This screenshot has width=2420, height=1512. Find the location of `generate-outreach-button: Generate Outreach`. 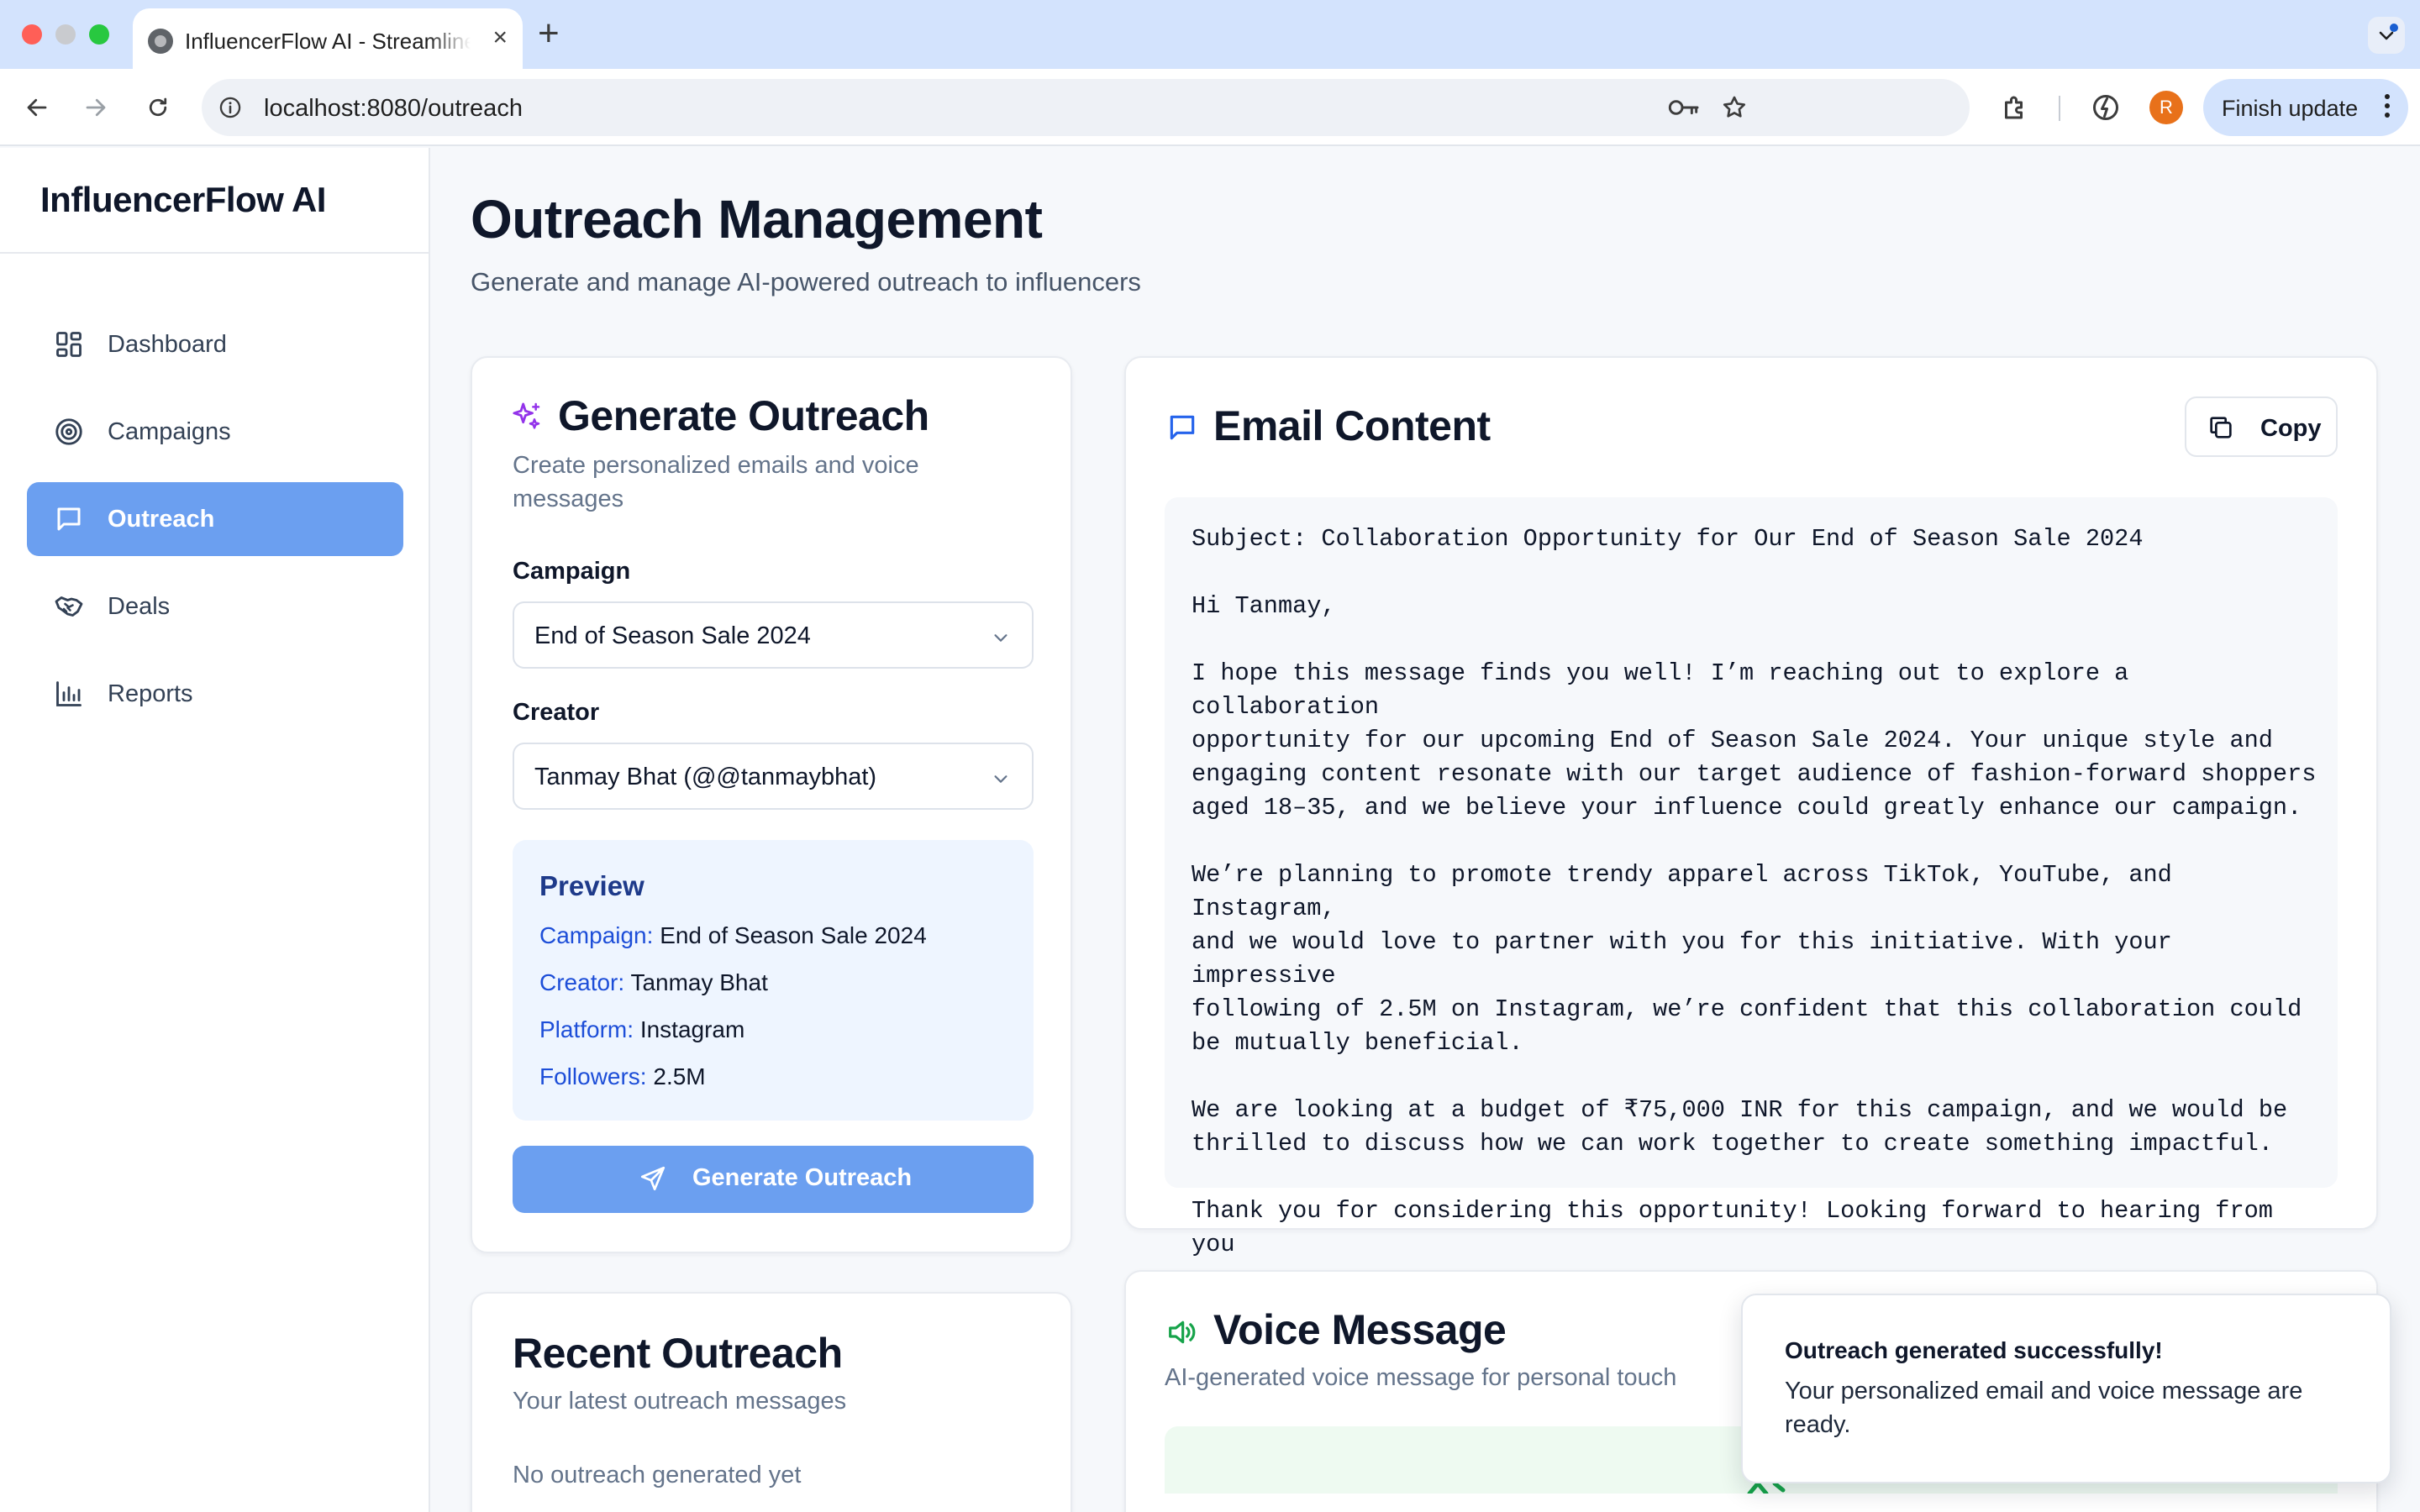

generate-outreach-button: Generate Outreach is located at coordinates (773, 1179).